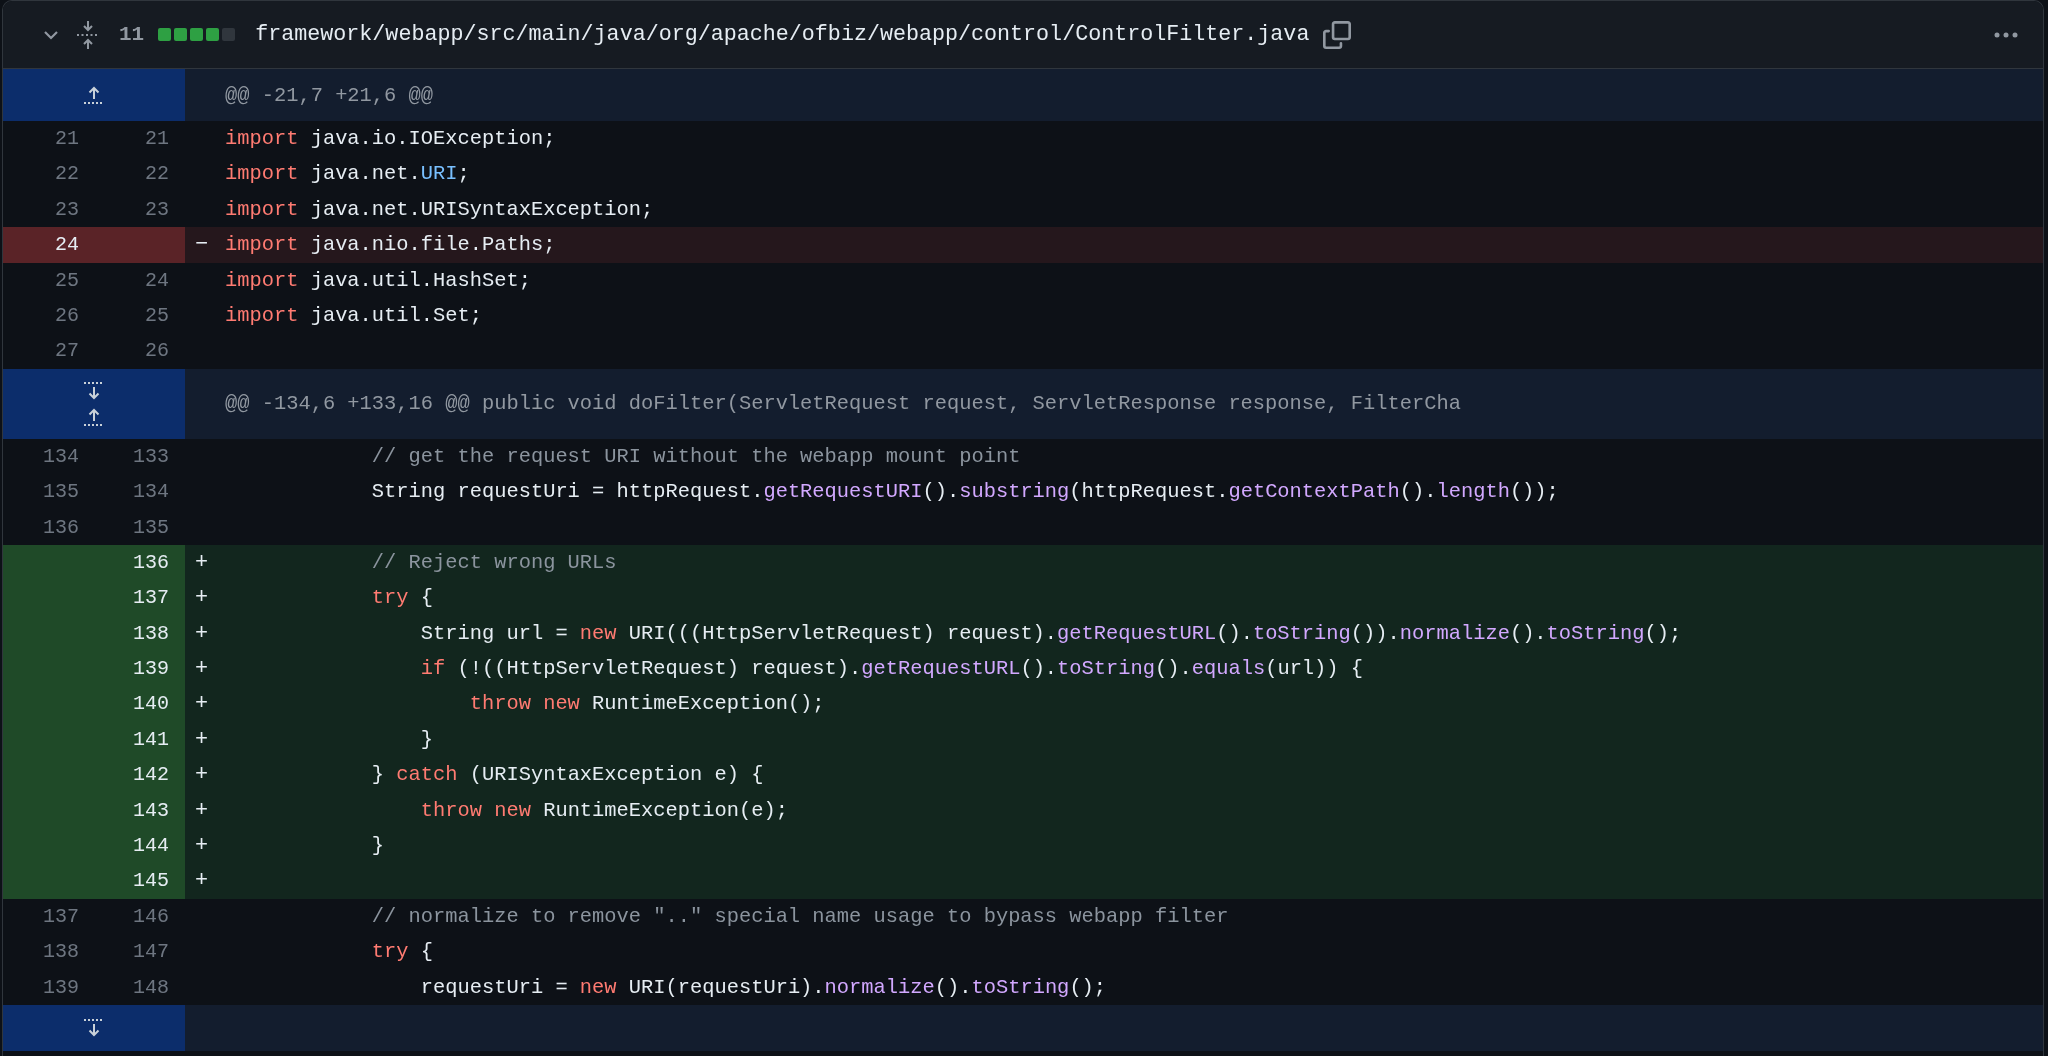  Describe the element at coordinates (646, 704) in the screenshot. I see `code-line: throw new RuntimeException();` at that location.